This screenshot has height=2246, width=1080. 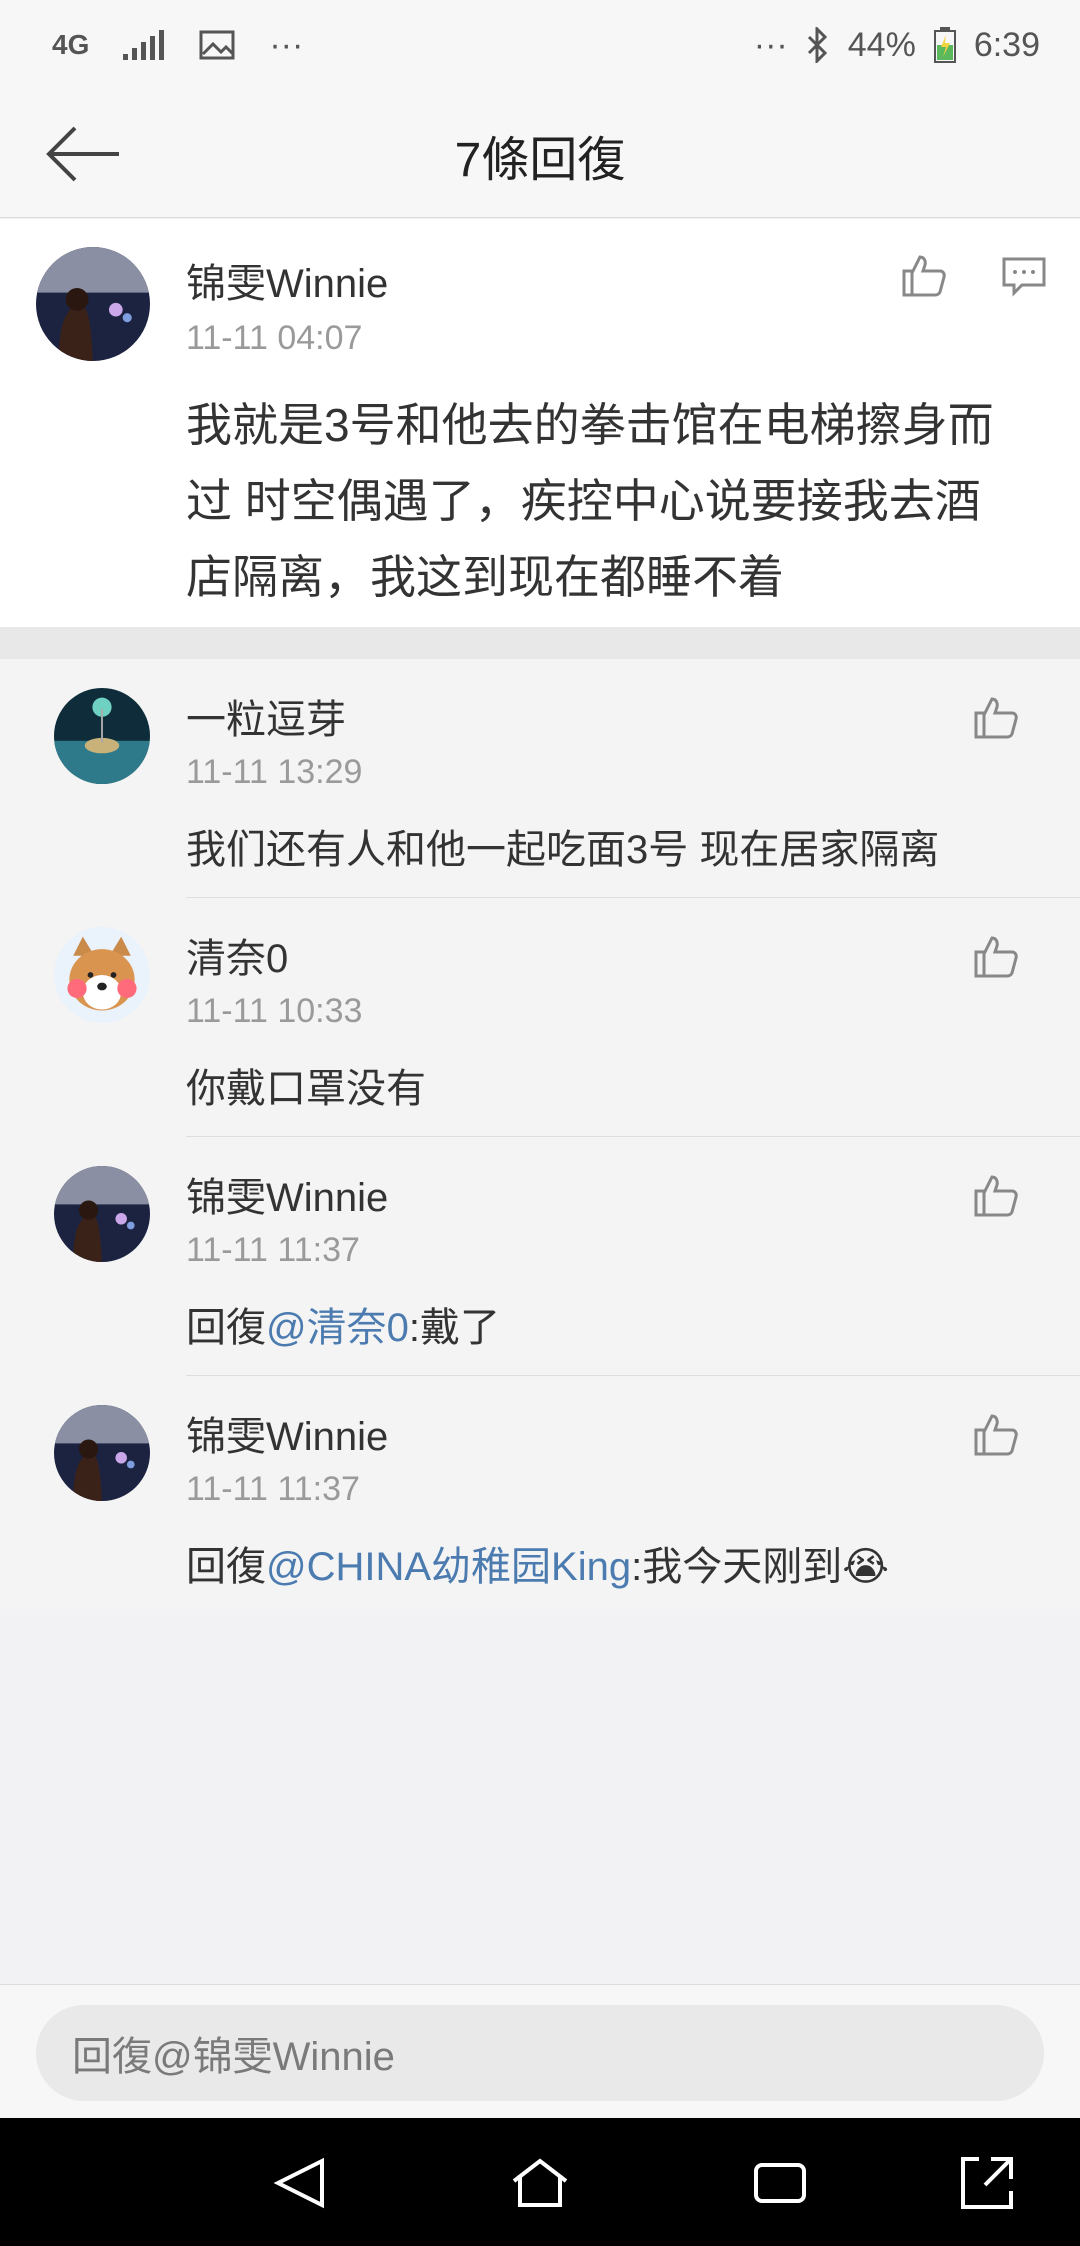 I want to click on reply-text: 回復@CHINA幼稚园King:我今天刚到😭, so click(x=537, y=1563).